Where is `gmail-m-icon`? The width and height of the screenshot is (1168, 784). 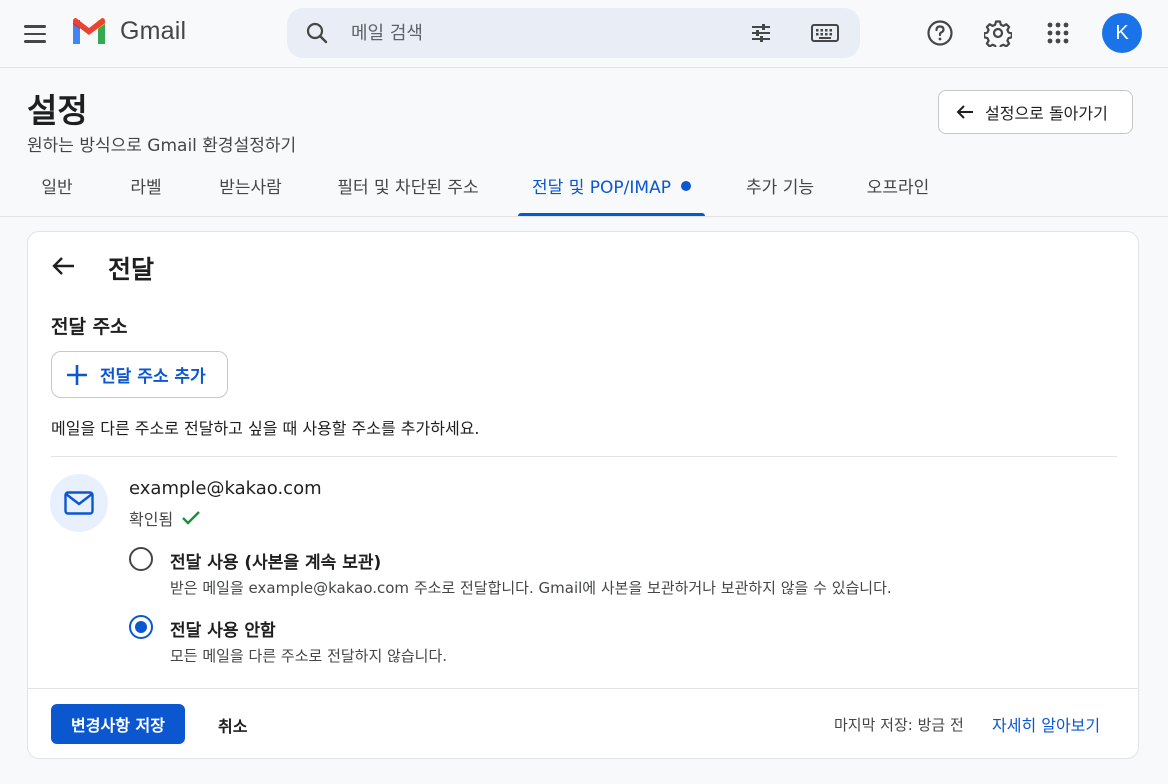 gmail-m-icon is located at coordinates (89, 31).